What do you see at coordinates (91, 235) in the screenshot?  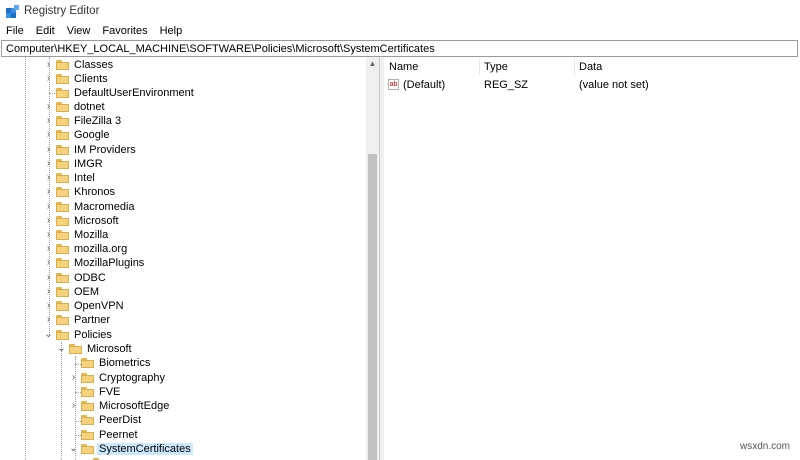 I see `tree-node-label: Mozilla` at bounding box center [91, 235].